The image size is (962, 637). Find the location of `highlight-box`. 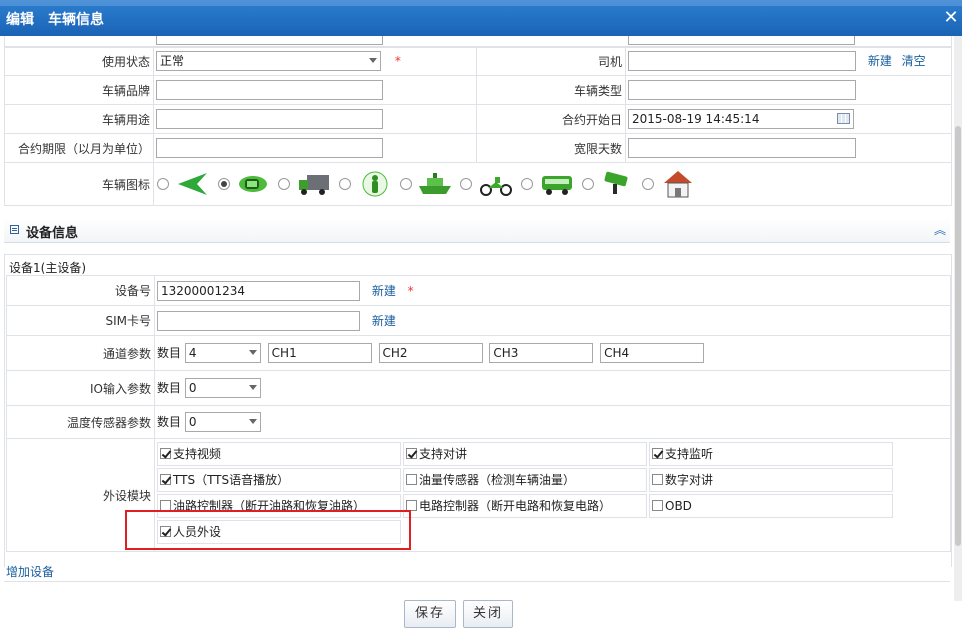

highlight-box is located at coordinates (268, 530).